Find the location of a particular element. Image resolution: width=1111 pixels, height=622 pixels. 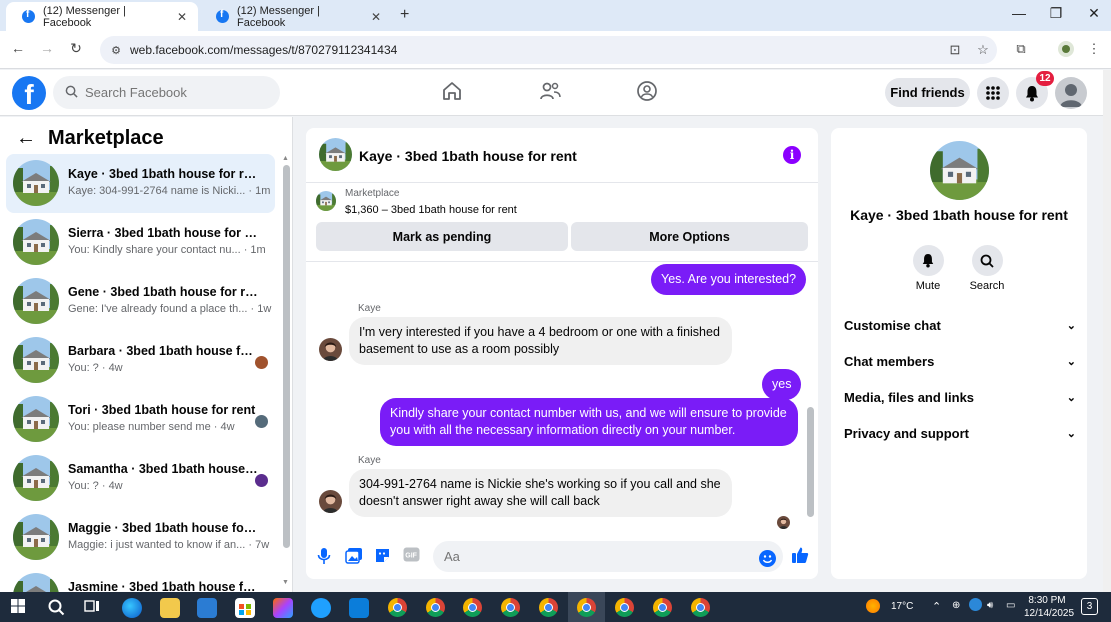

sidebar-scrollbar is located at coordinates (286, 356).